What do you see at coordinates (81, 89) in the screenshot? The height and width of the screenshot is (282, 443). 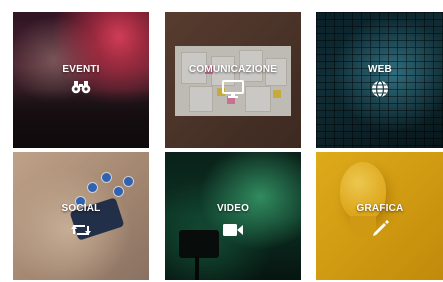 I see `binoculars-icon` at bounding box center [81, 89].